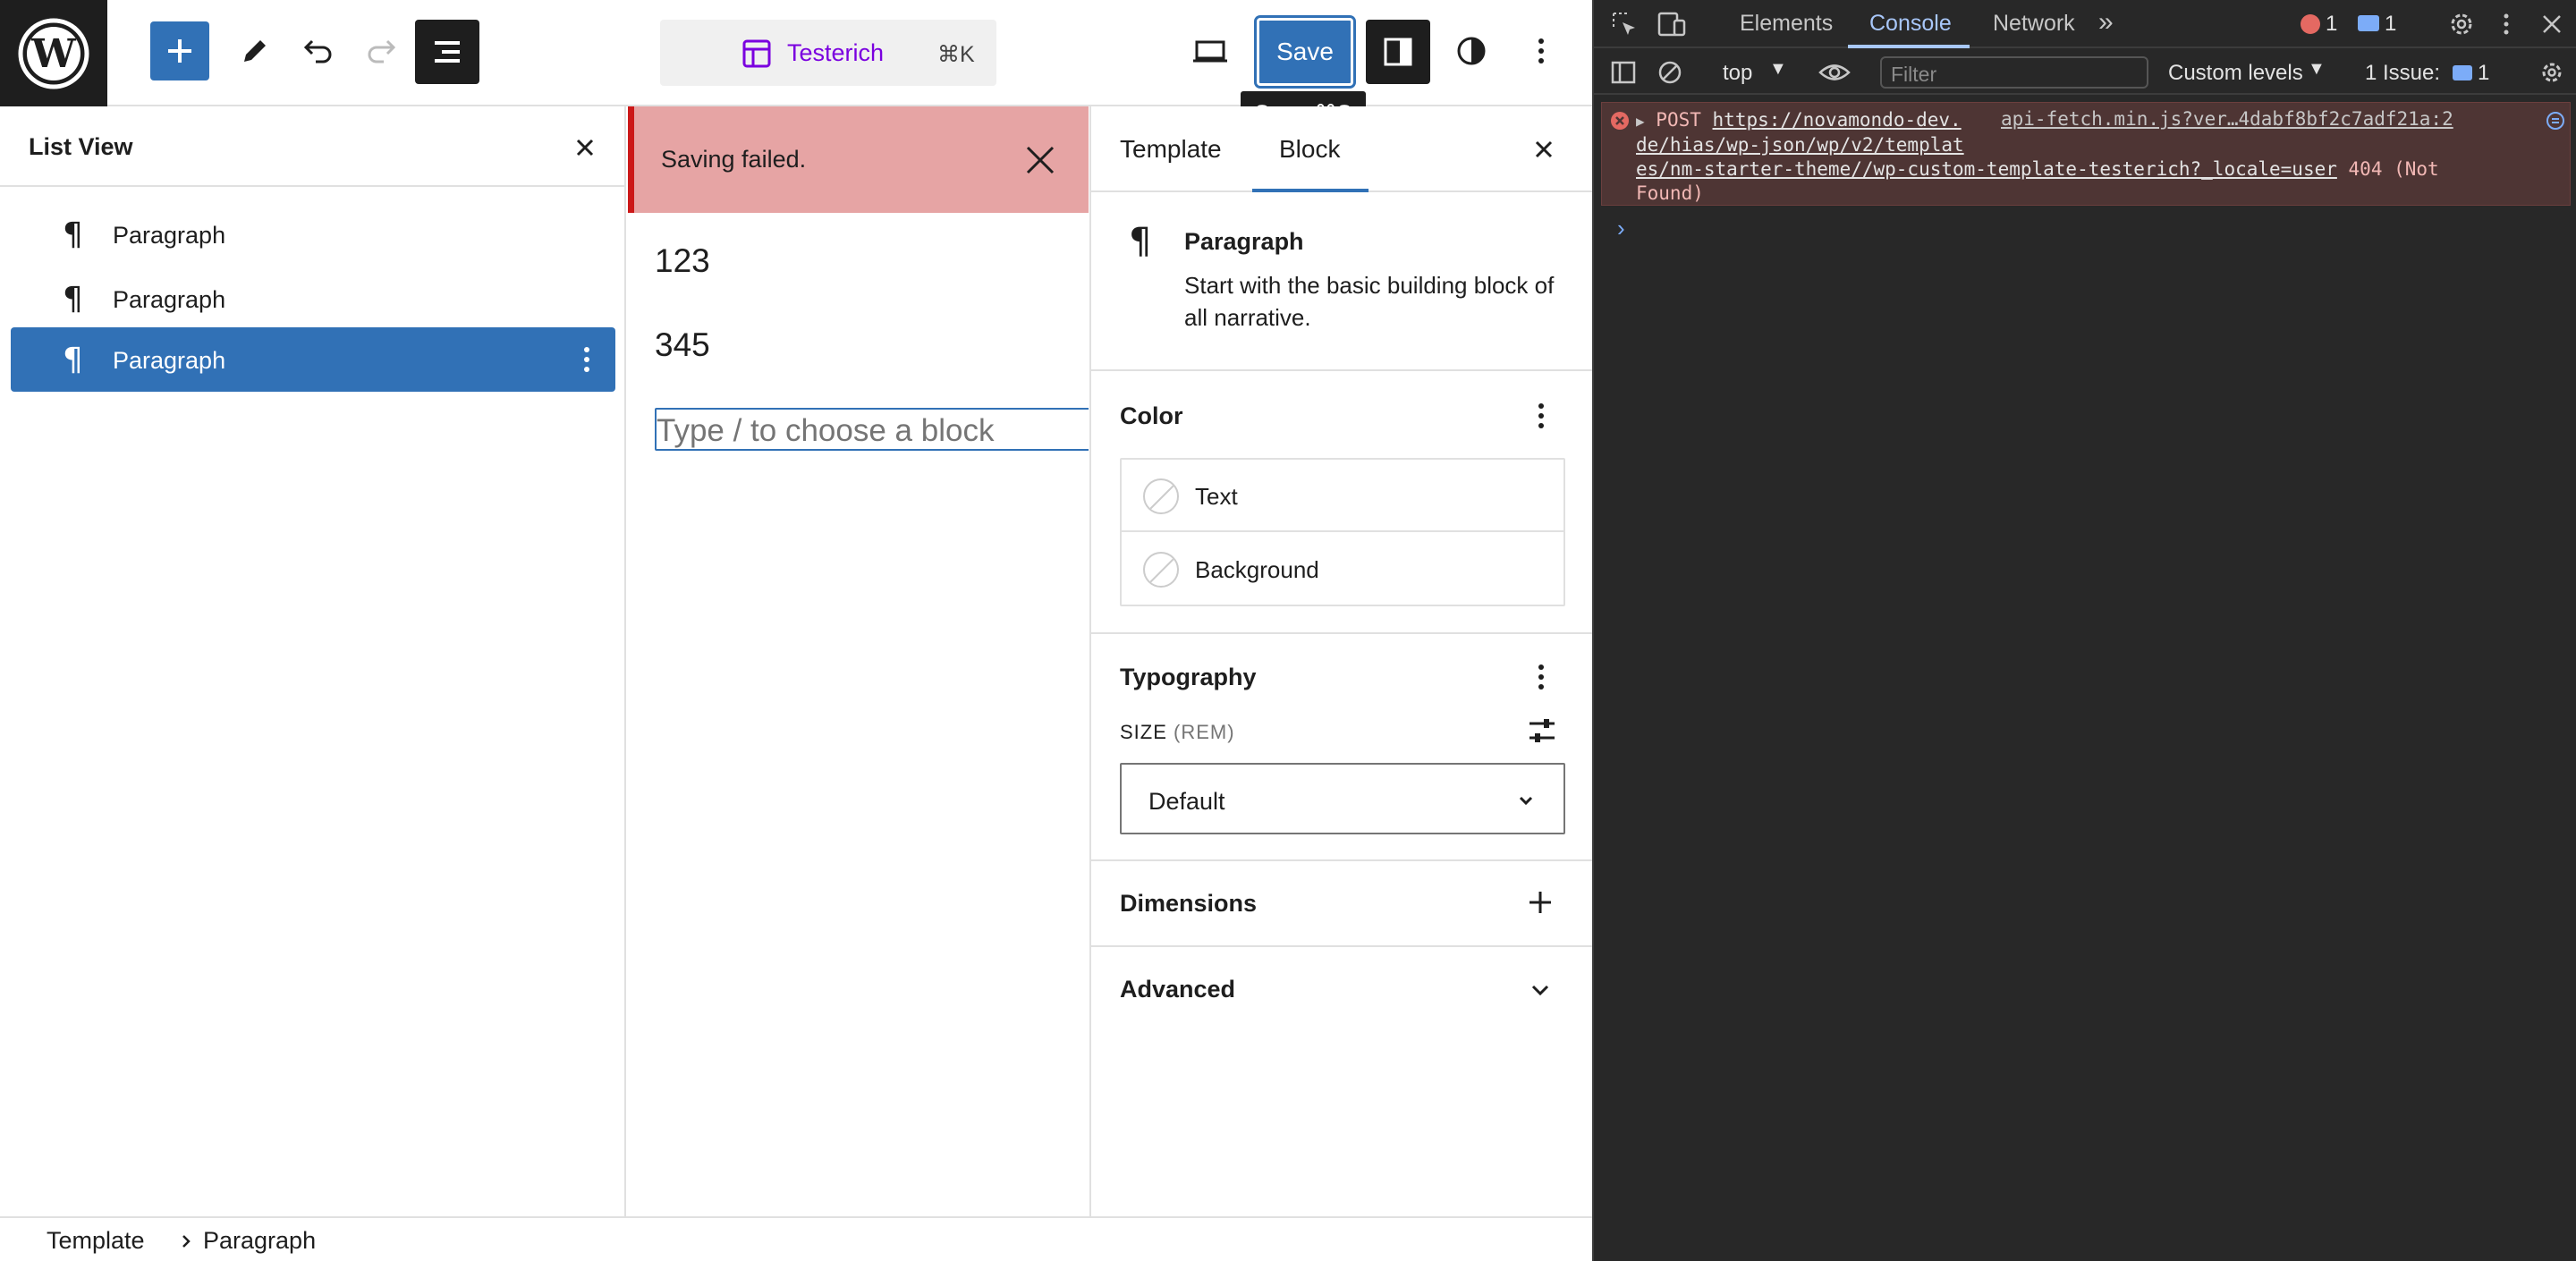  Describe the element at coordinates (1542, 731) in the screenshot. I see `settings-sliders-icon` at that location.